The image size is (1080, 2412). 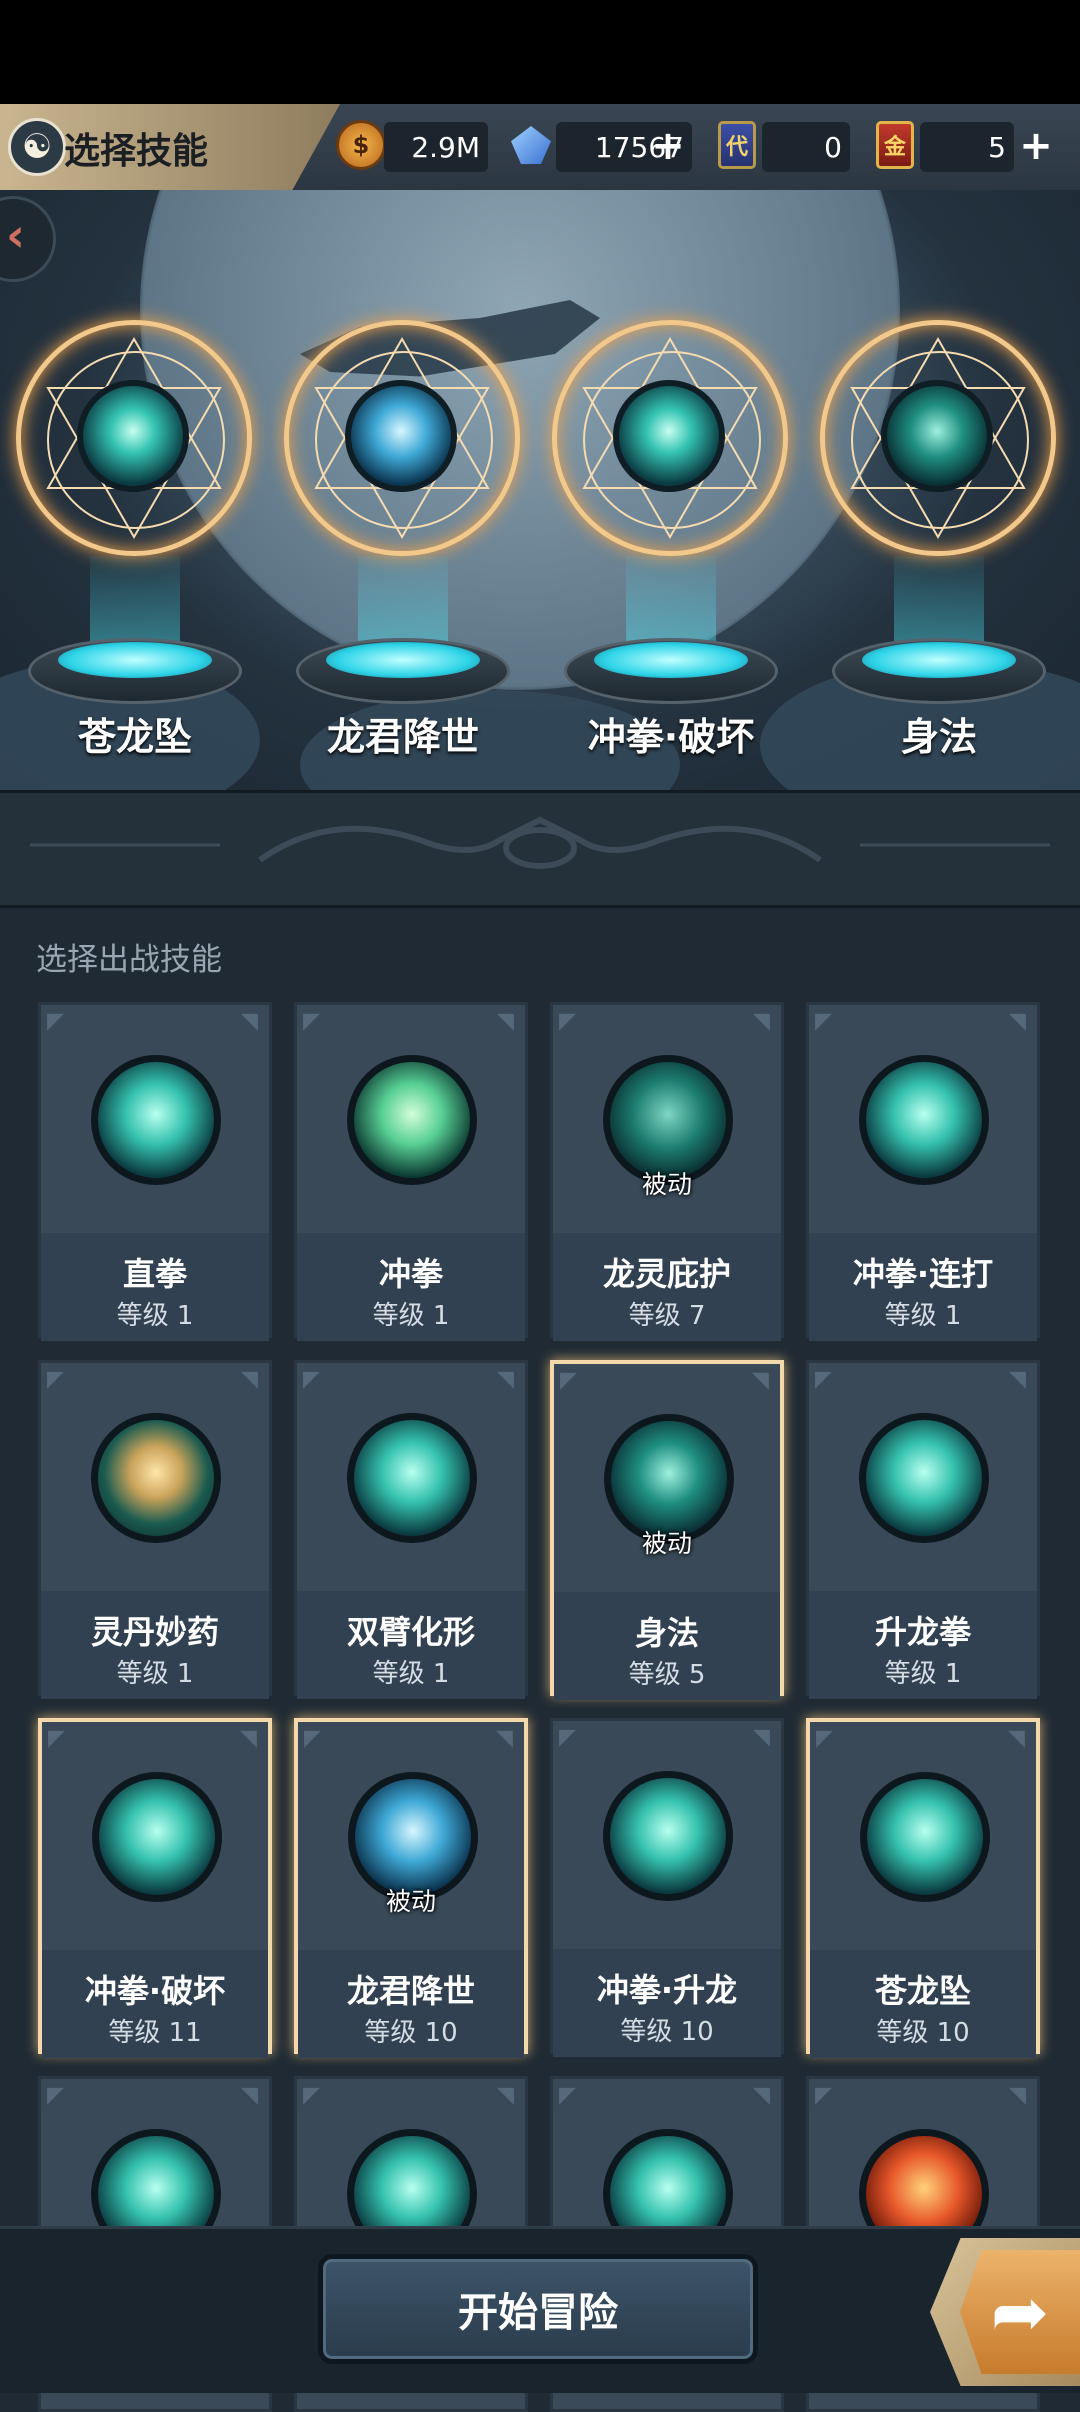 I want to click on skill-card: ◤ ◥ 直拳 等级 1, so click(x=155, y=1171).